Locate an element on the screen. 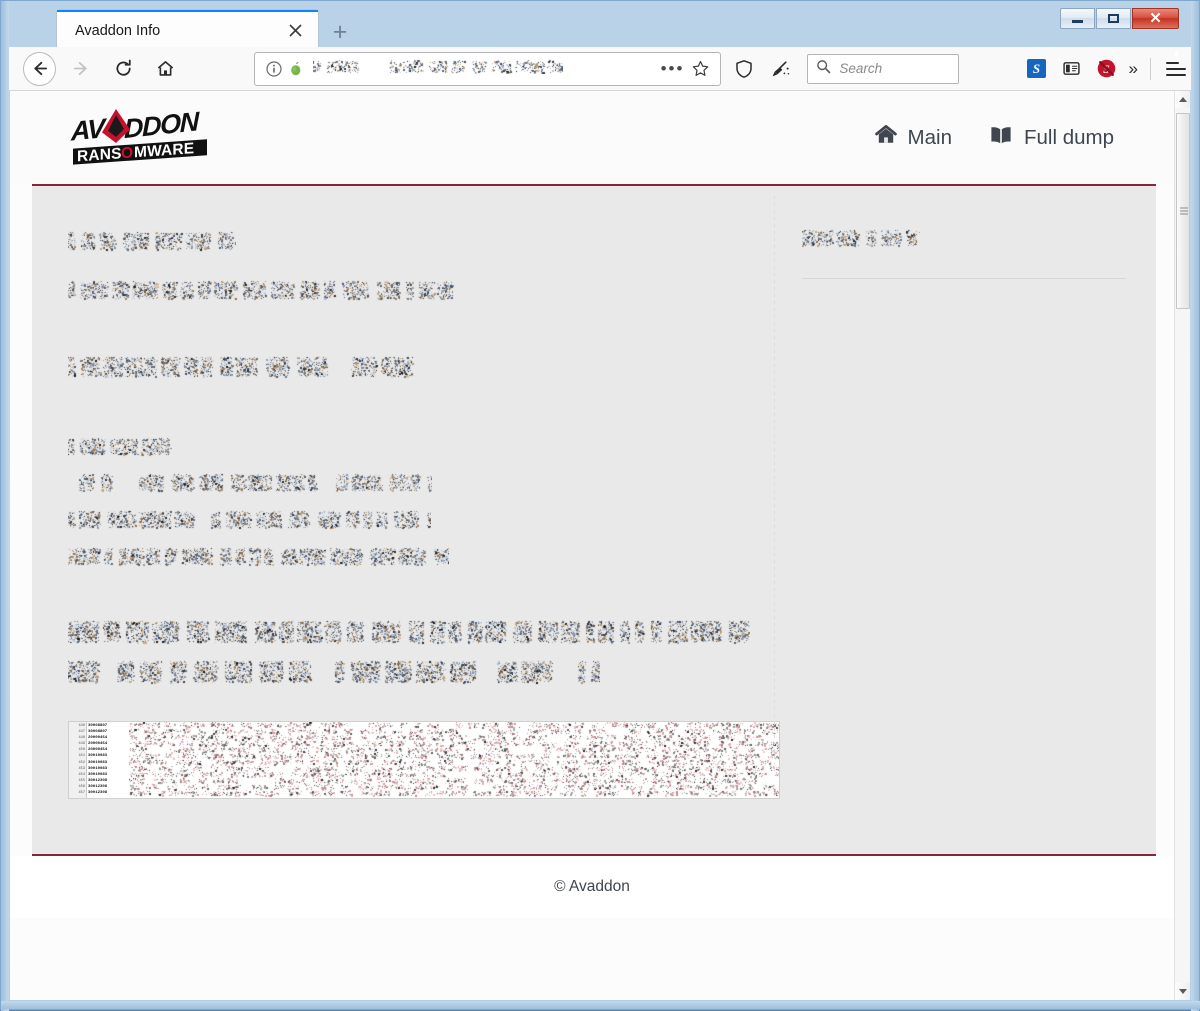  sidebar-extension-icon is located at coordinates (1072, 69).